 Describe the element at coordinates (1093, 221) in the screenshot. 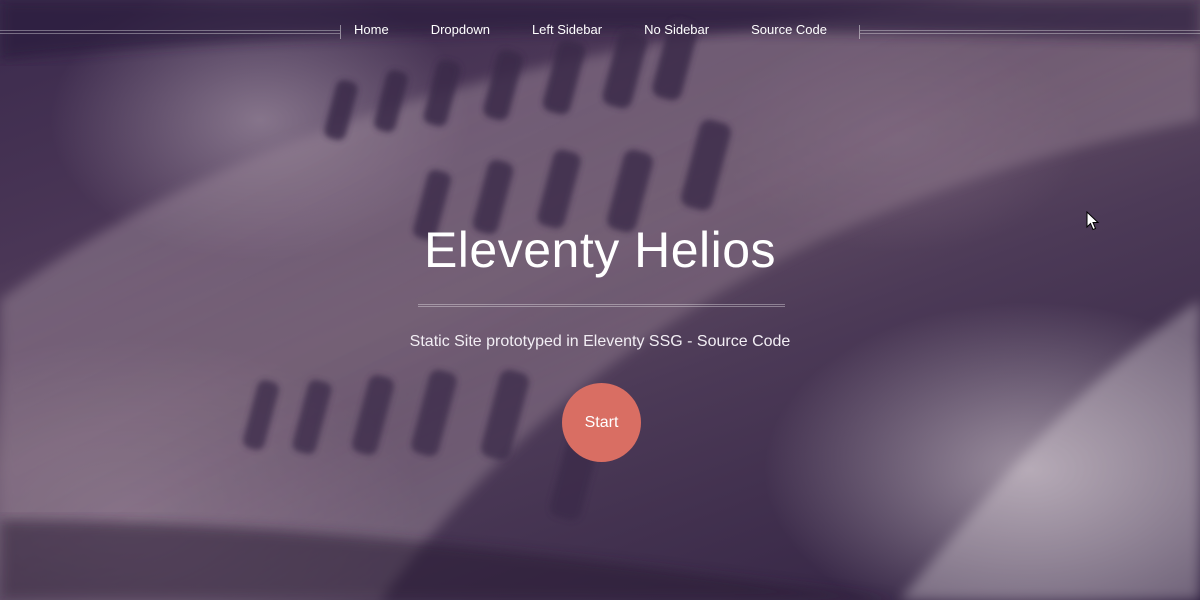

I see `mouse-pointer-icon` at that location.